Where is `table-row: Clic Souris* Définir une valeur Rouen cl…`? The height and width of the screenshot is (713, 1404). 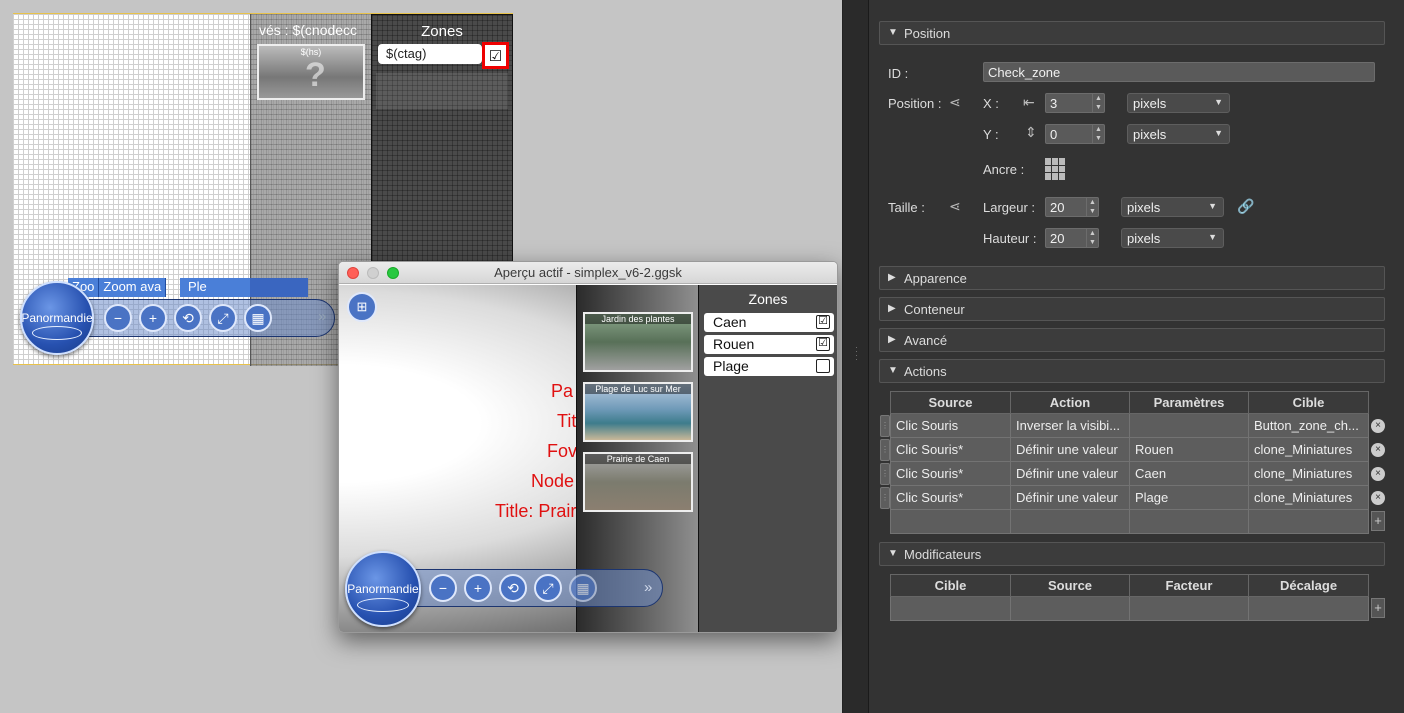 table-row: Clic Souris* Définir une valeur Rouen cl… is located at coordinates (1129, 449).